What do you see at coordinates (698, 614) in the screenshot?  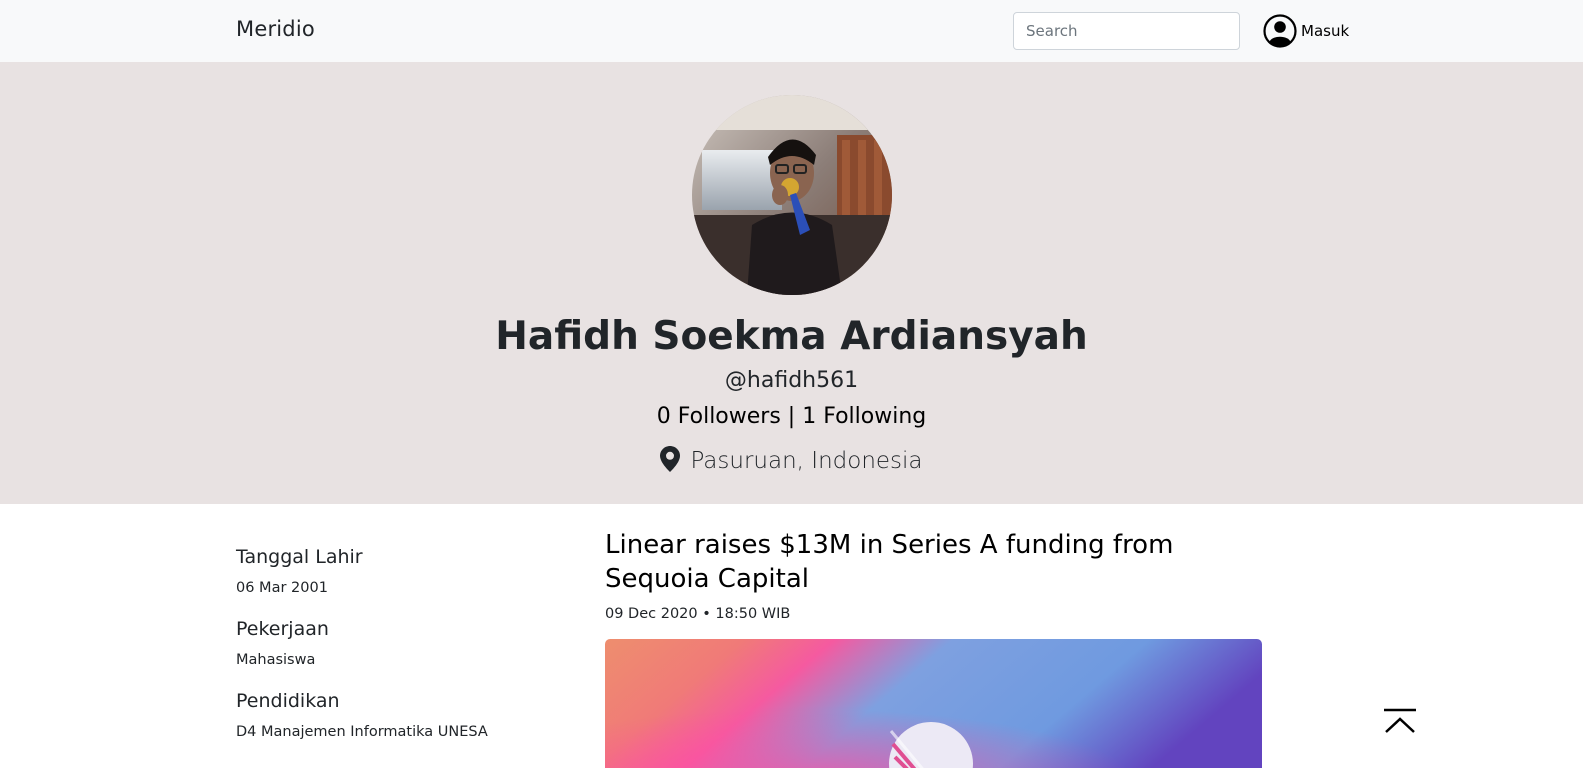 I see `article-meta: 09 Dec 2020 • 18:50 WIB` at bounding box center [698, 614].